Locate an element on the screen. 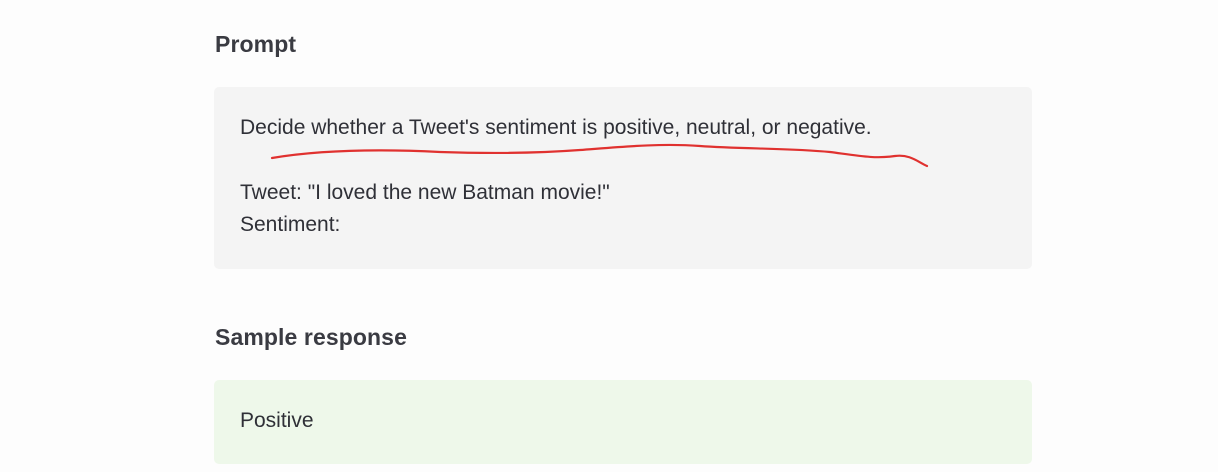 The image size is (1218, 472). sample-response-heading: Sample response is located at coordinates (311, 337).